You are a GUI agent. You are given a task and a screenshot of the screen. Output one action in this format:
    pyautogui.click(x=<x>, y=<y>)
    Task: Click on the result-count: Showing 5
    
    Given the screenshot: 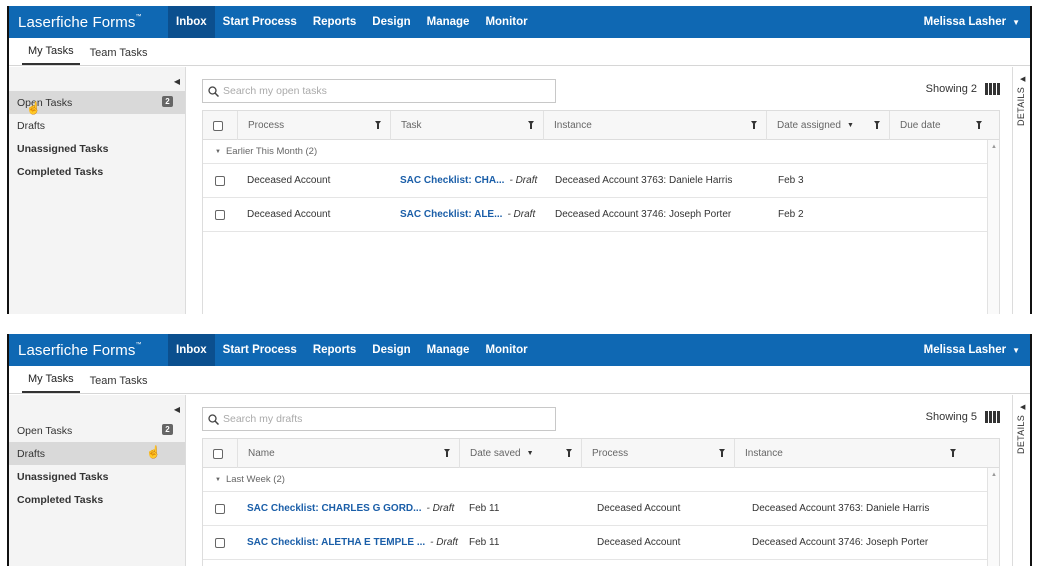 What is the action you would take?
    pyautogui.click(x=963, y=417)
    